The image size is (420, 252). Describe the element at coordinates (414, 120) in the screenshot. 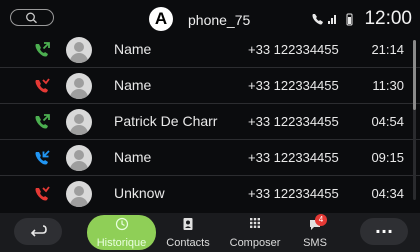

I see `scrollbar` at that location.